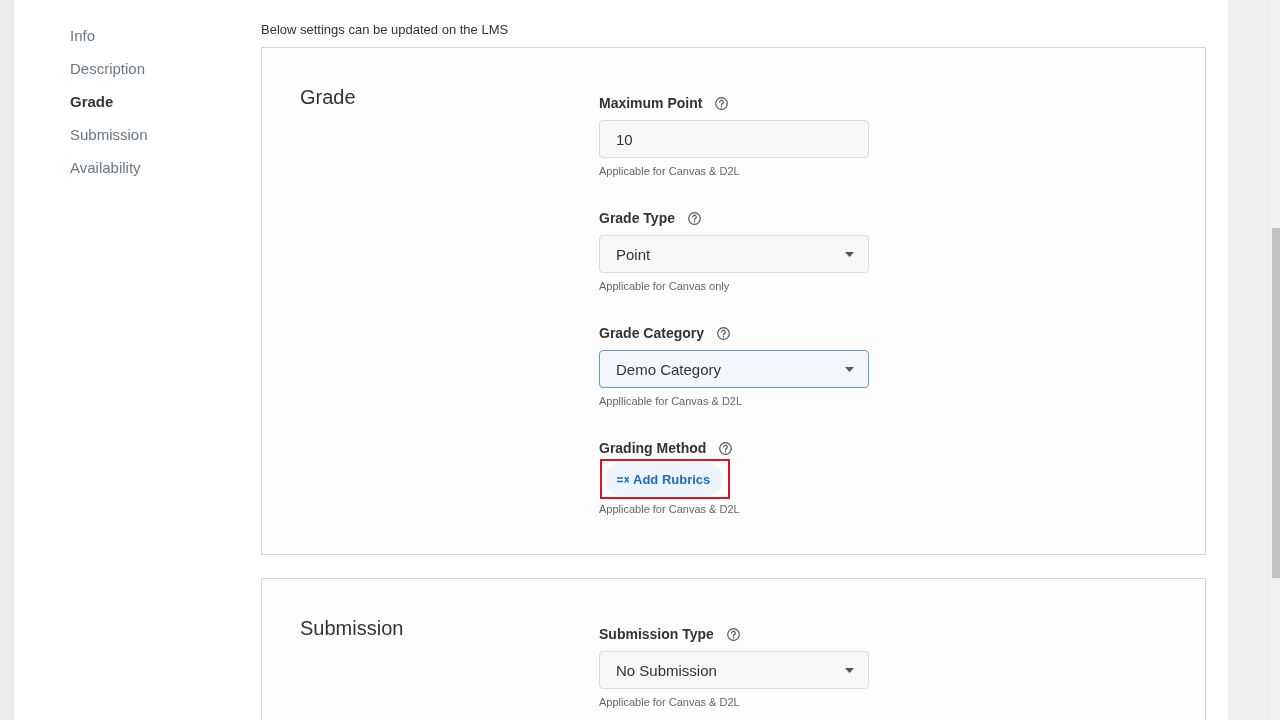 The height and width of the screenshot is (720, 1280). Describe the element at coordinates (108, 68) in the screenshot. I see `sidebar-item: Description` at that location.